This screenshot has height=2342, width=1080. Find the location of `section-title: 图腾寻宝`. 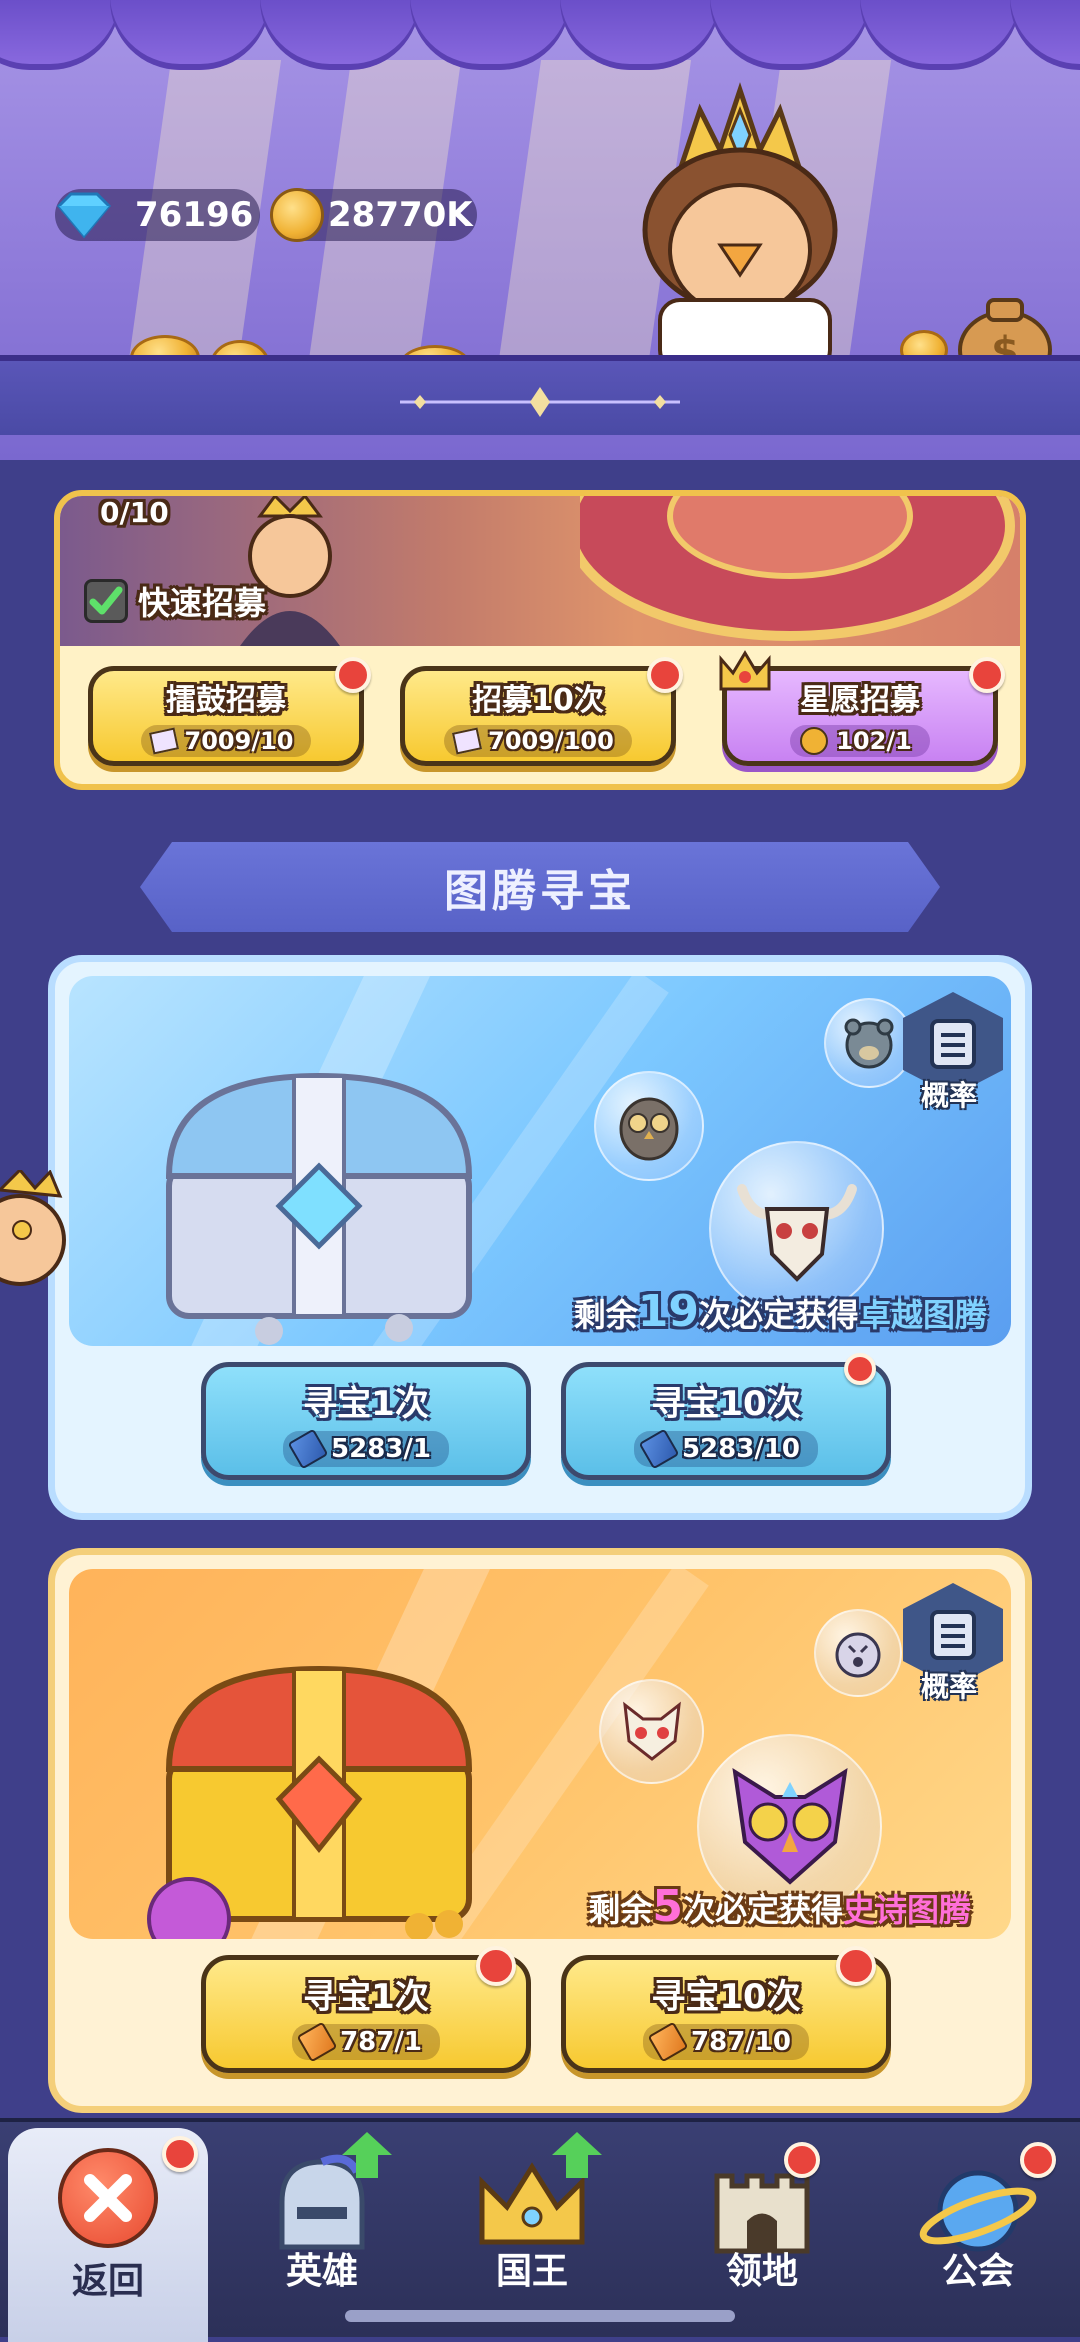

section-title: 图腾寻宝 is located at coordinates (540, 891).